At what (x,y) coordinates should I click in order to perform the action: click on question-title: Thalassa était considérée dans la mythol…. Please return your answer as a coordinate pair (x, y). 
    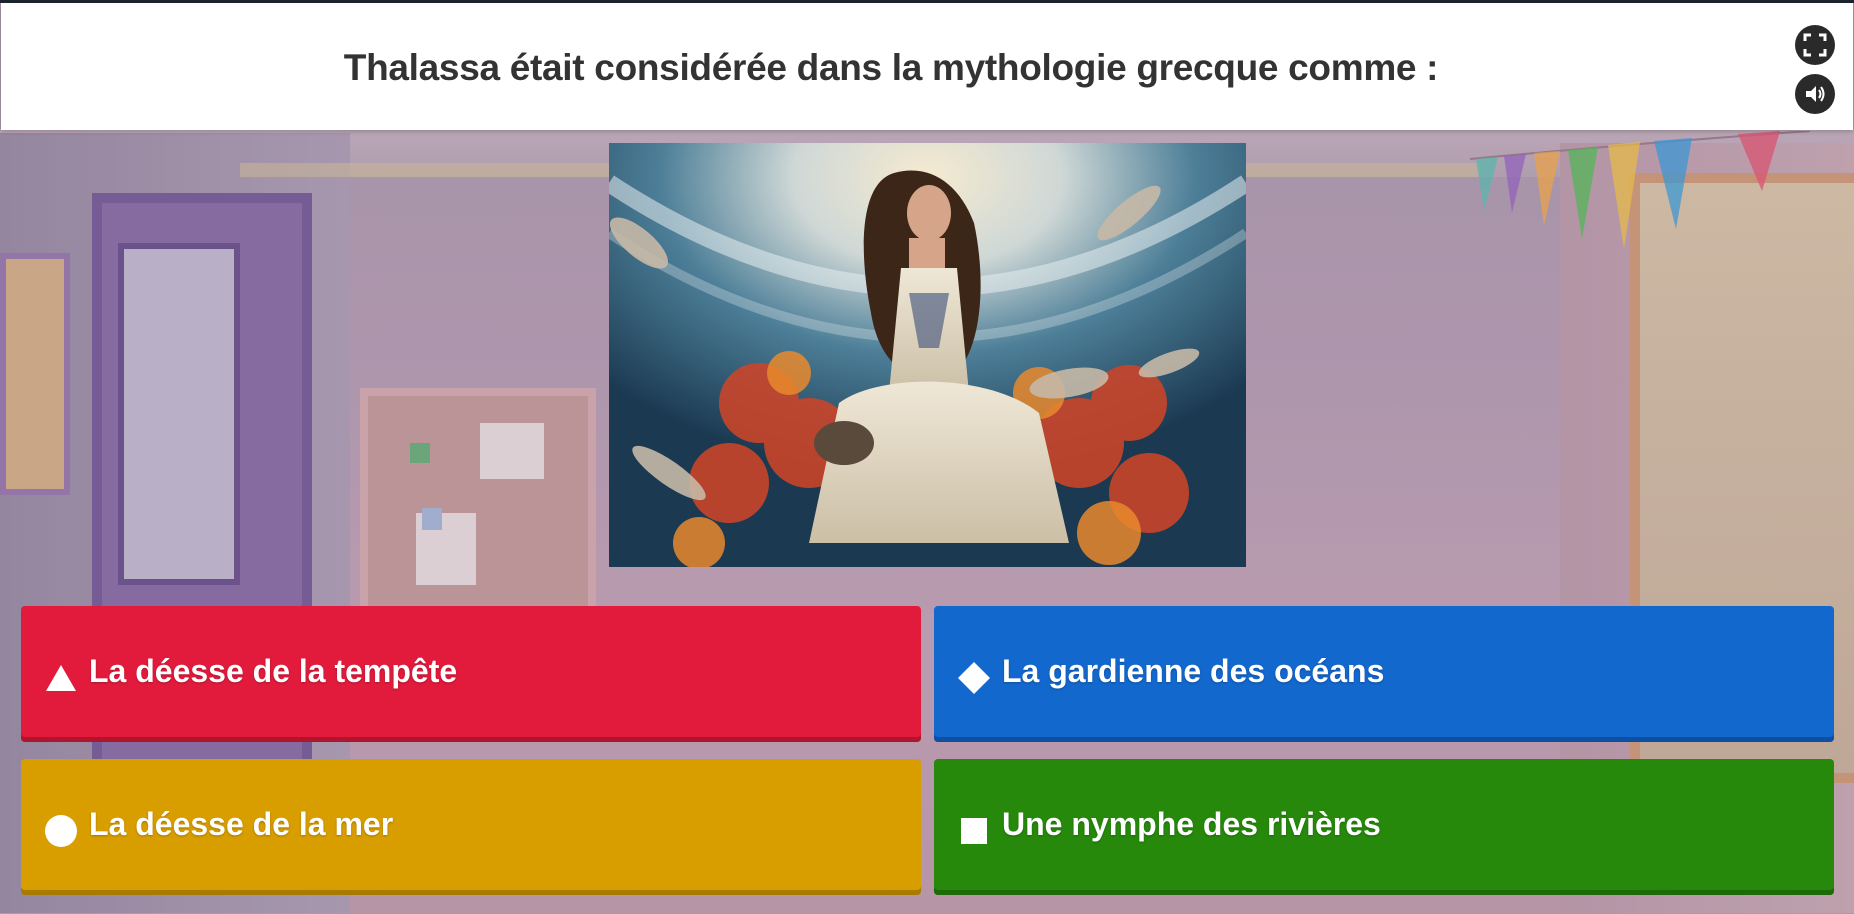
    Looking at the image, I should click on (891, 67).